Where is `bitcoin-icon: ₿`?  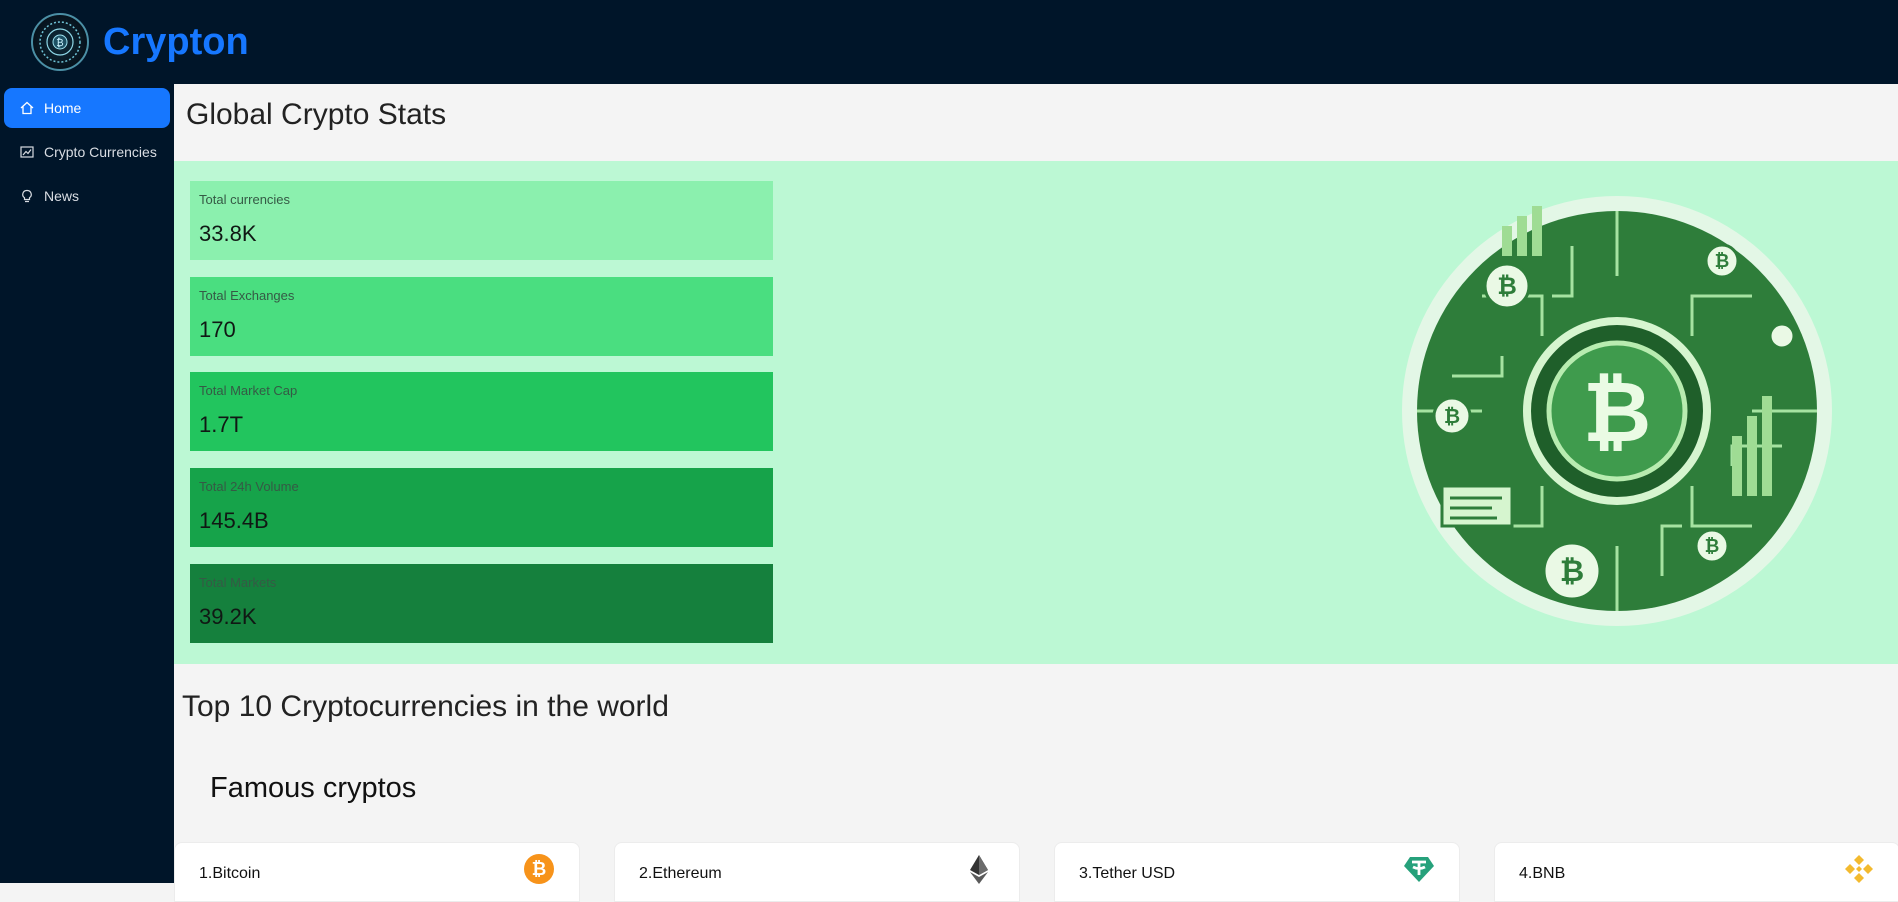 bitcoin-icon: ₿ is located at coordinates (539, 869).